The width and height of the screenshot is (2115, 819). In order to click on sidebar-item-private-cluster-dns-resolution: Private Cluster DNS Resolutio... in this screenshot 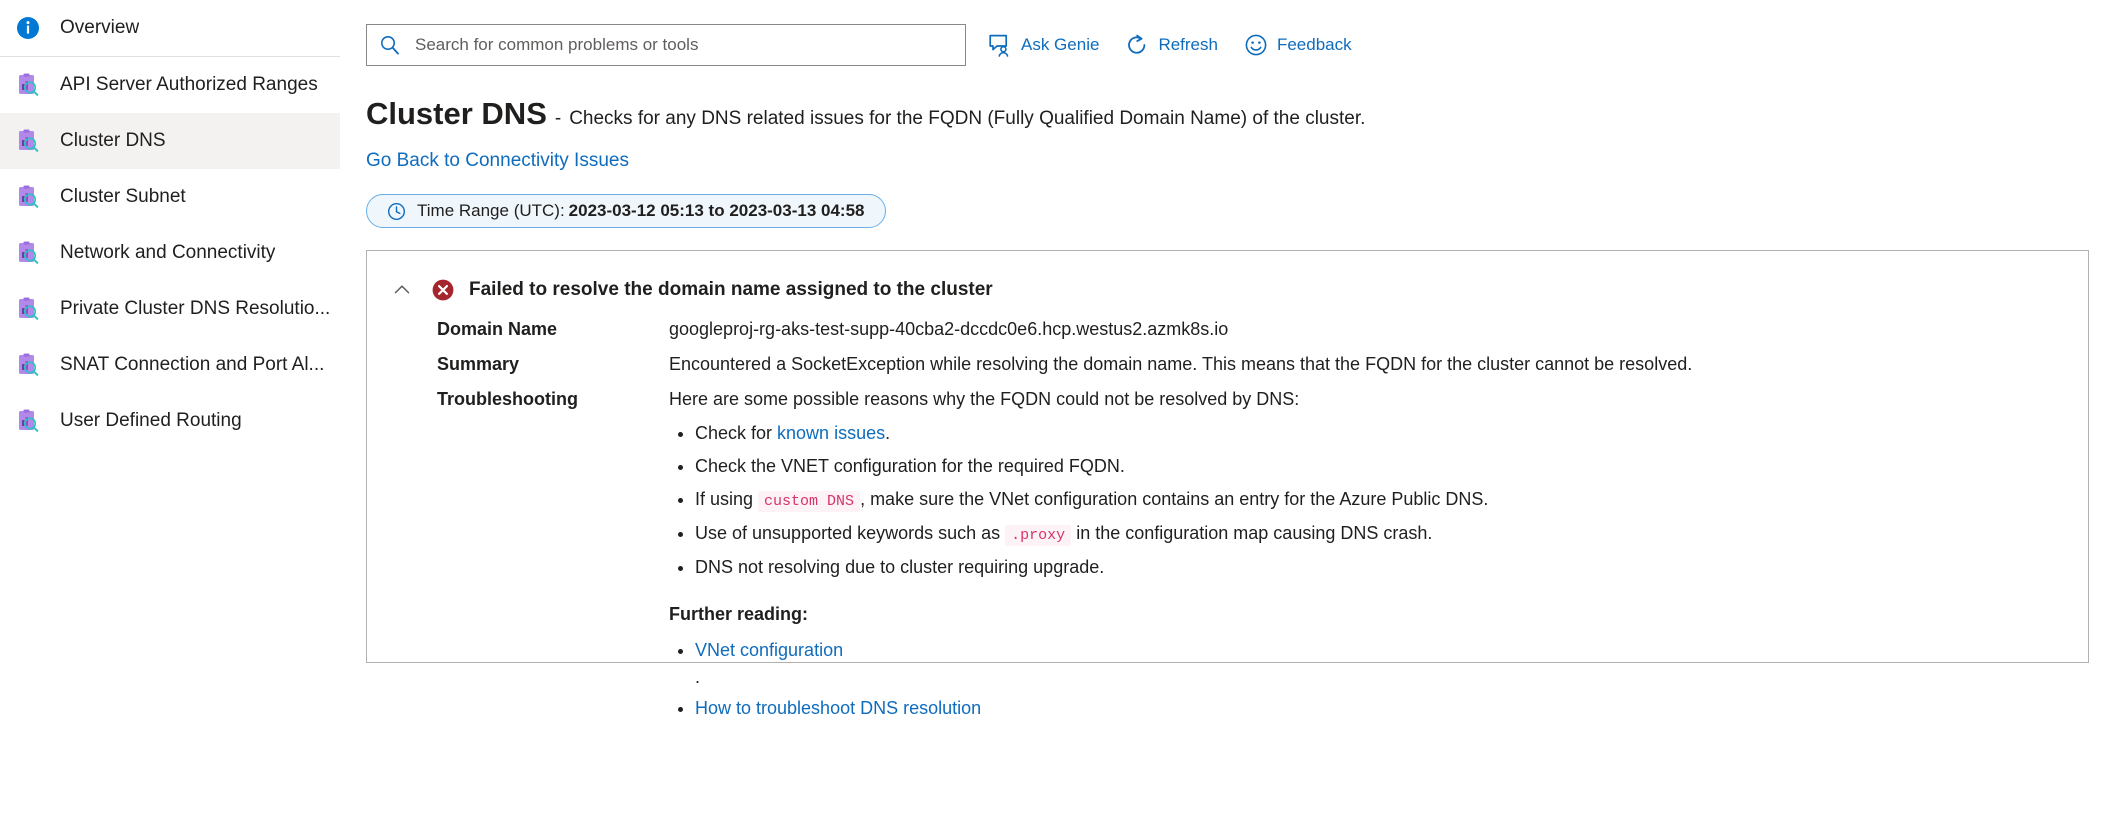, I will do `click(170, 309)`.